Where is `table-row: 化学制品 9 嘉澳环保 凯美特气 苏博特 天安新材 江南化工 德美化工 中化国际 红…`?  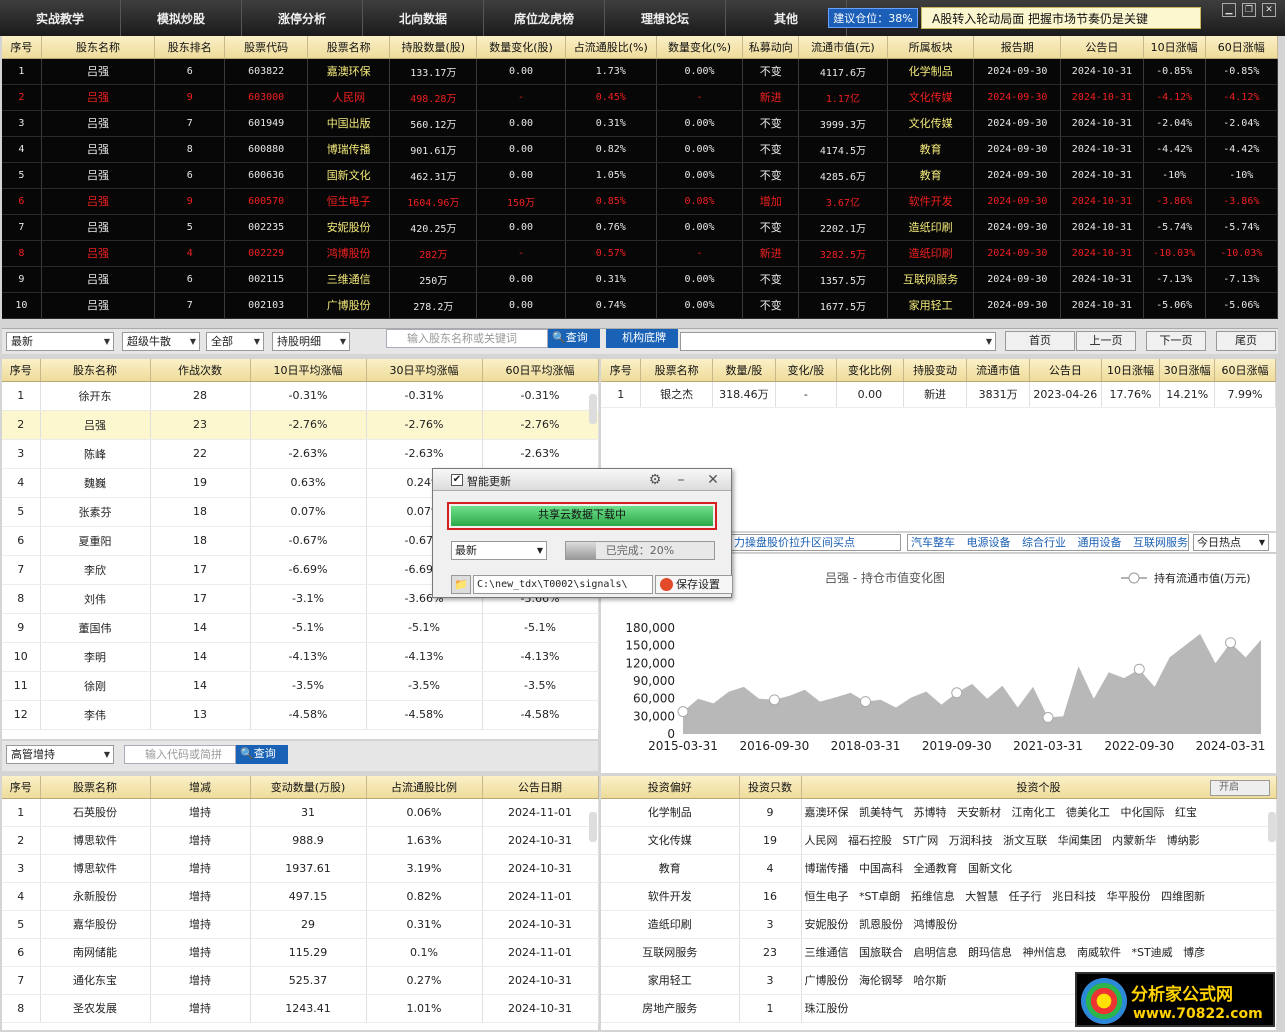
table-row: 化学制品 9 嘉澳环保 凯美特气 苏博特 天安新材 江南化工 德美化工 中化国际 红… is located at coordinates (939, 812).